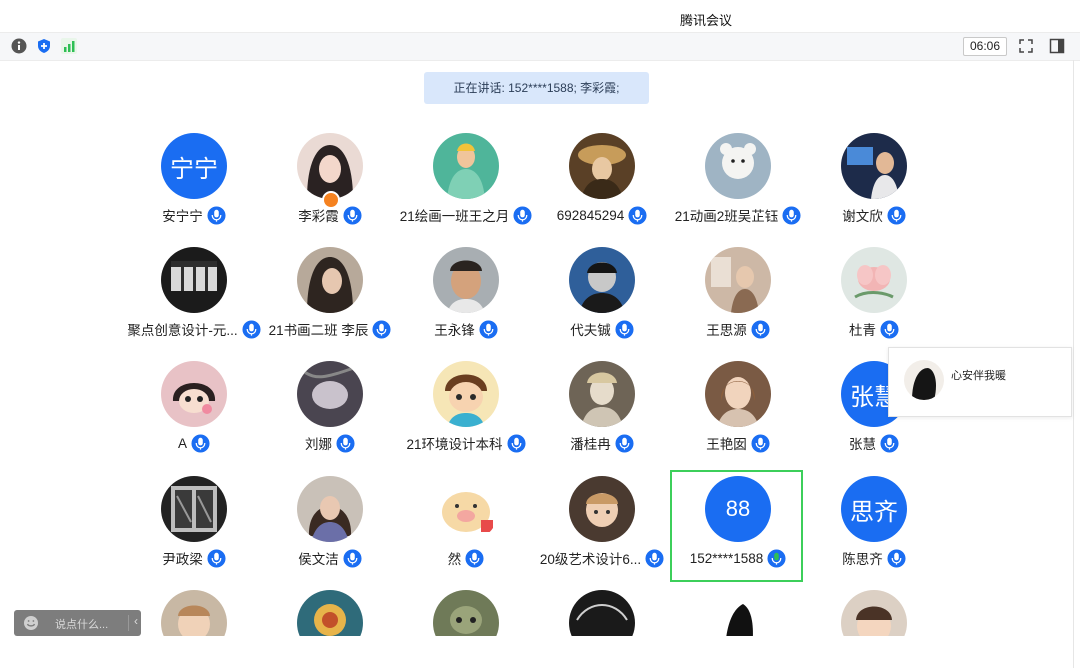 This screenshot has height=668, width=1080. What do you see at coordinates (454, 330) in the screenshot?
I see `participant-name: 王永锋` at bounding box center [454, 330].